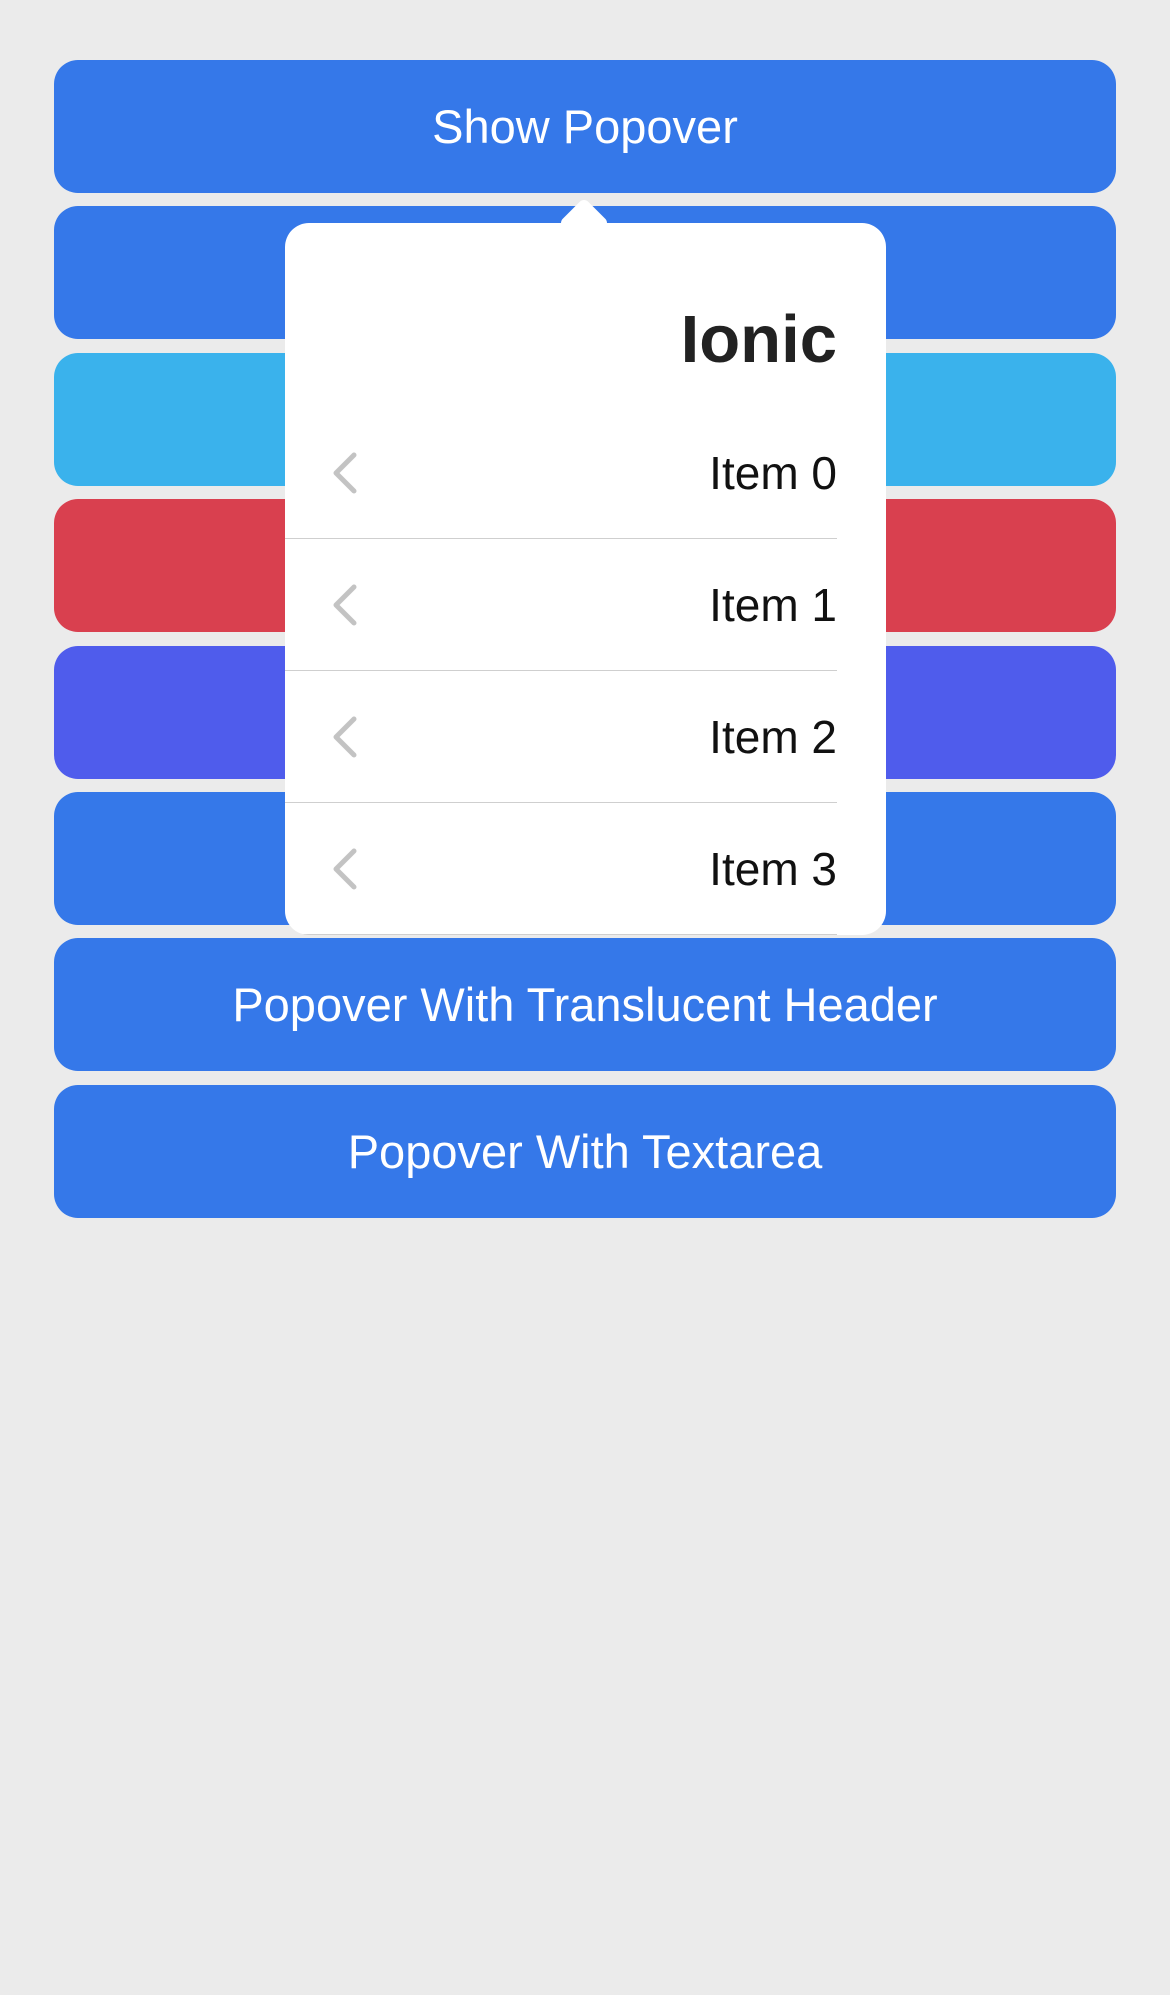  Describe the element at coordinates (585, 737) in the screenshot. I see `list-item-2: Item 2` at that location.